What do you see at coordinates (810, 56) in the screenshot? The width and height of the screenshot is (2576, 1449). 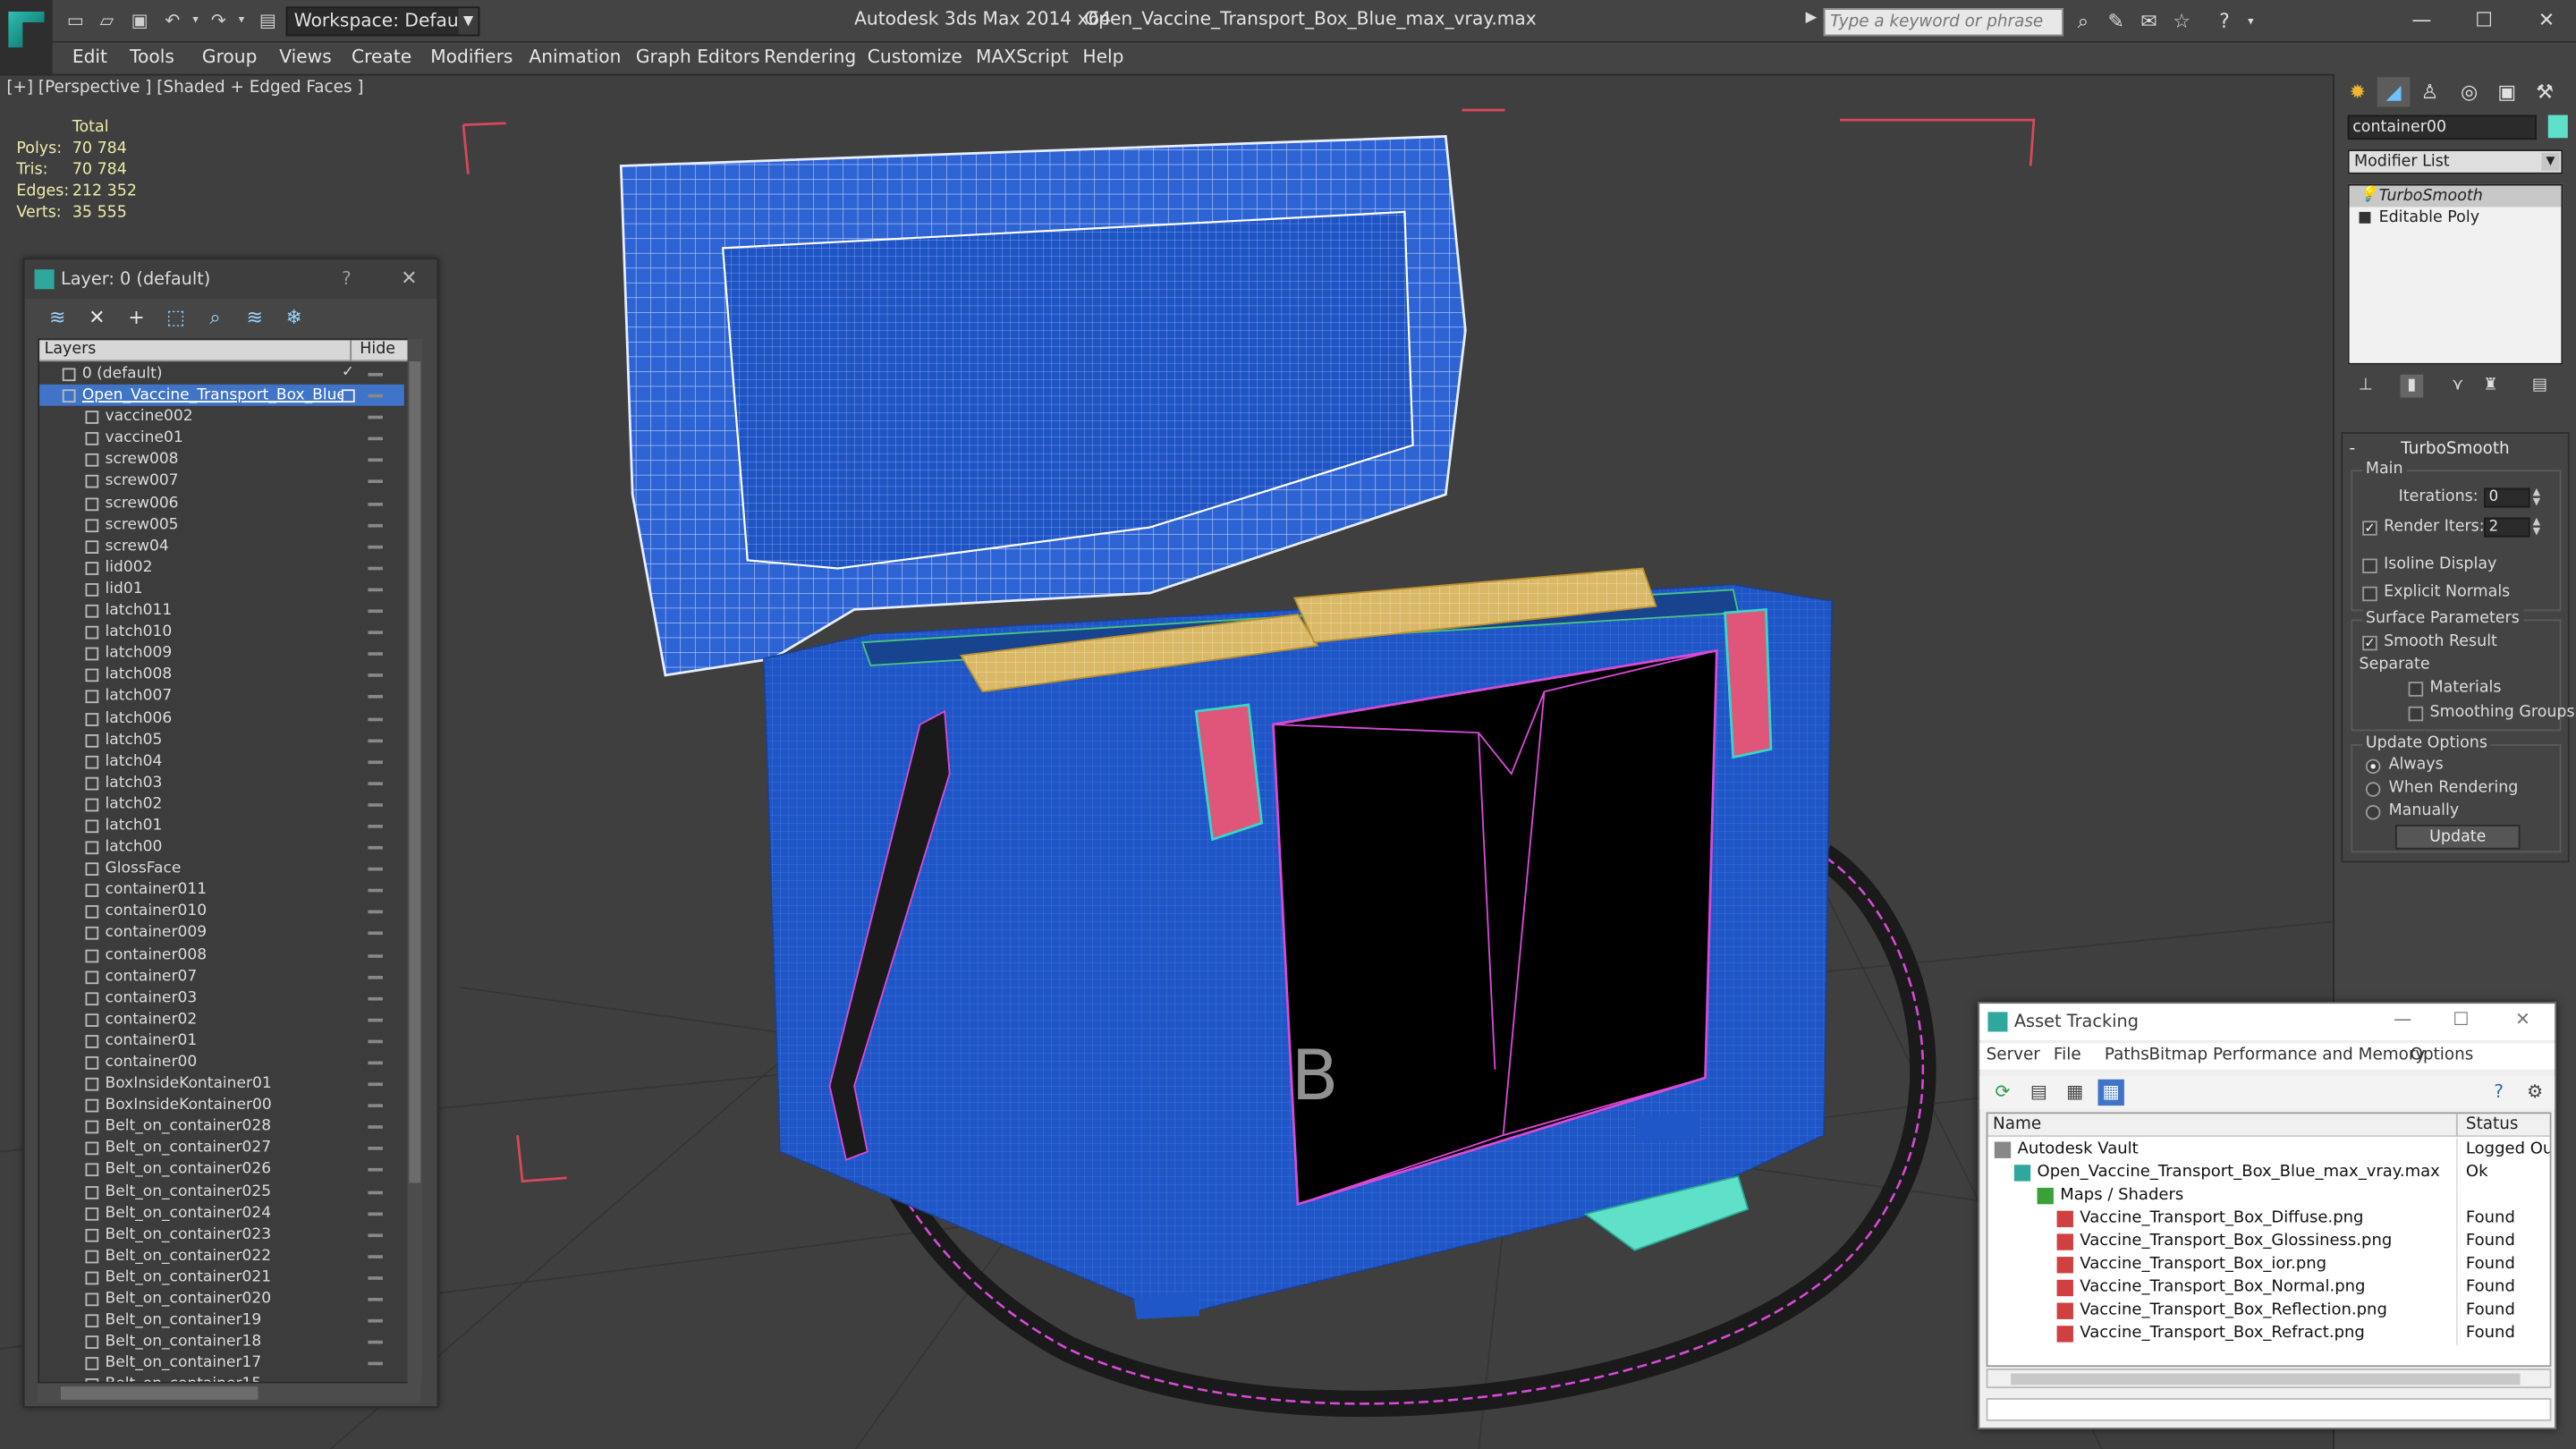 I see `menu-rendering: Rendering` at bounding box center [810, 56].